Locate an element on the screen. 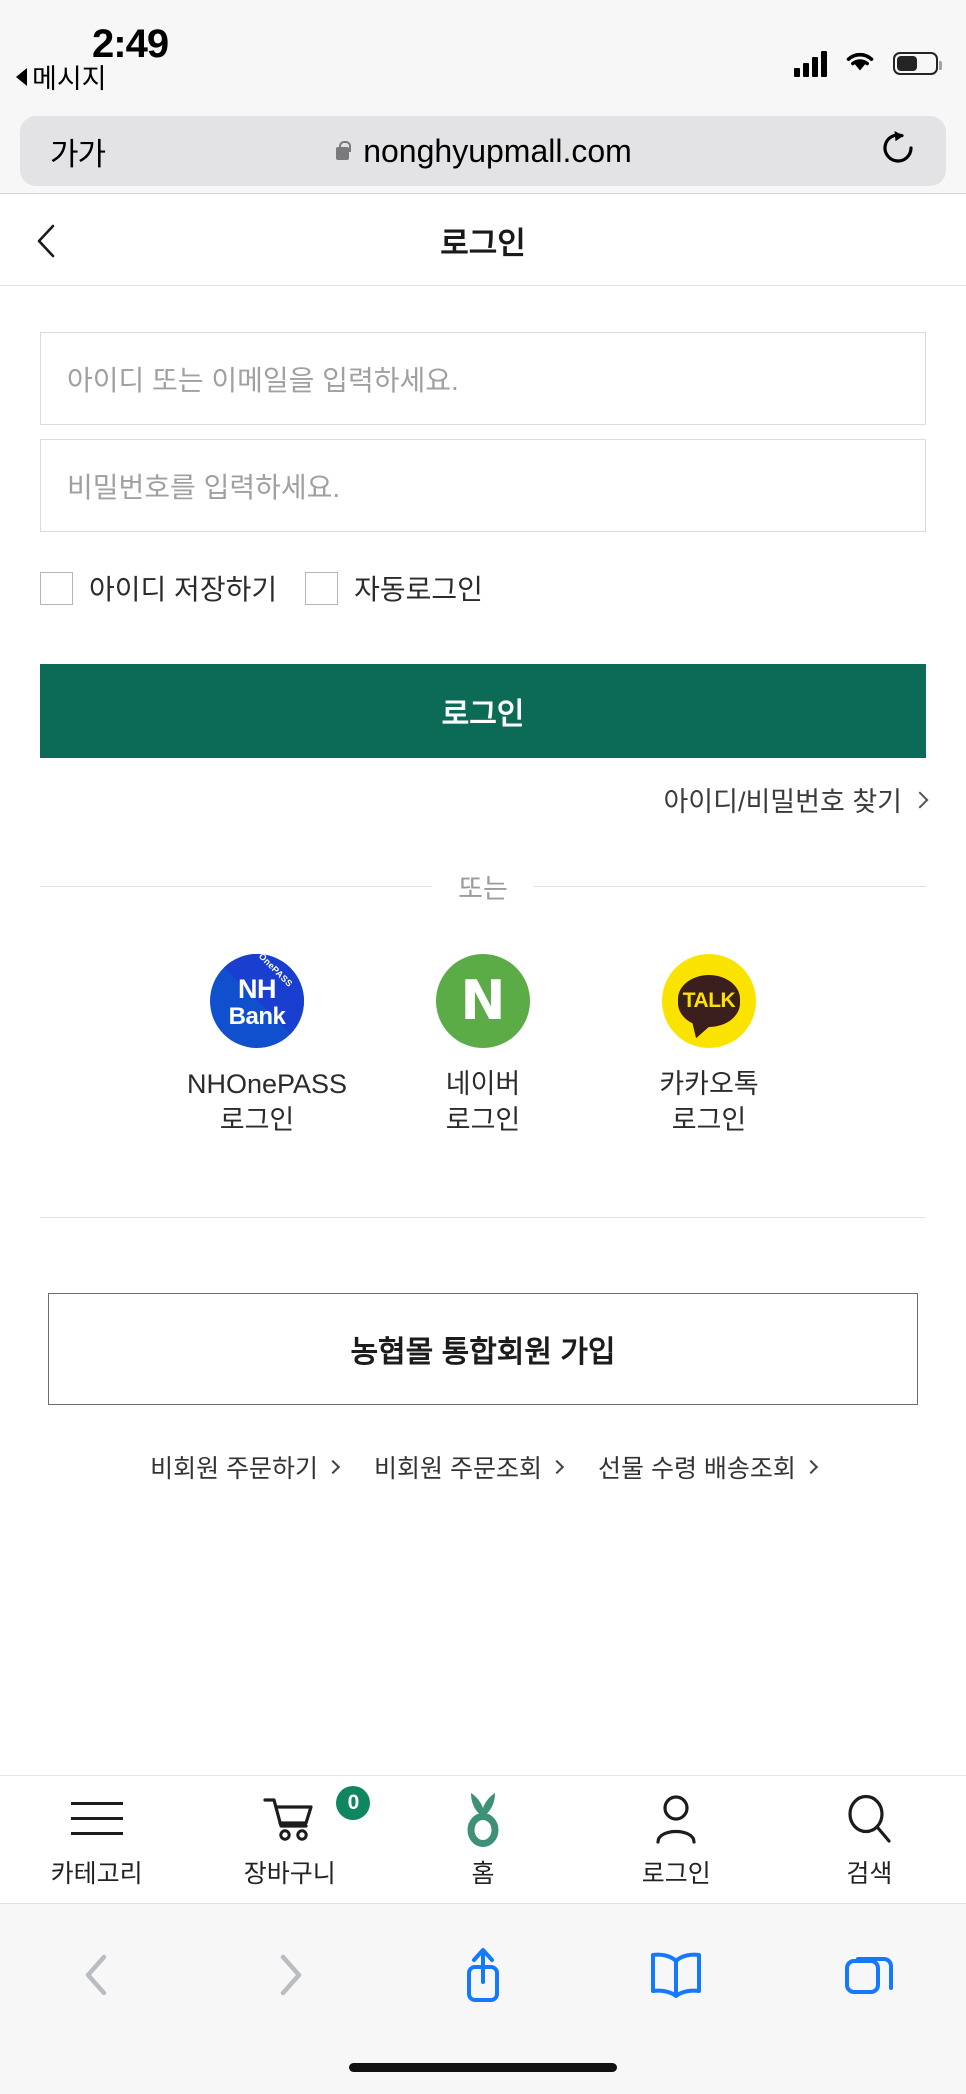 The height and width of the screenshot is (2094, 966). status-bar-indicators is located at coordinates (868, 63).